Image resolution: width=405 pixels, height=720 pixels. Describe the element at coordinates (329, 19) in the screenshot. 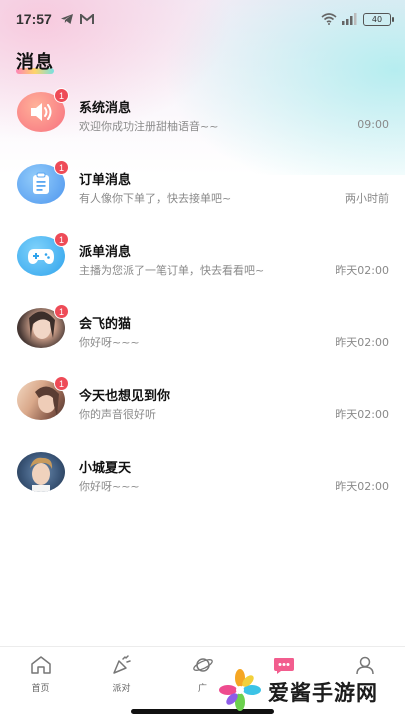

I see `wifi-icon` at that location.